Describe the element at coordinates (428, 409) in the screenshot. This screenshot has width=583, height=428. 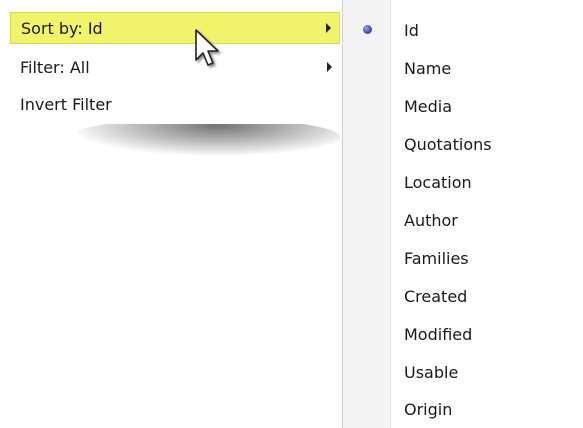
I see `submenu-item-label: Origin` at that location.